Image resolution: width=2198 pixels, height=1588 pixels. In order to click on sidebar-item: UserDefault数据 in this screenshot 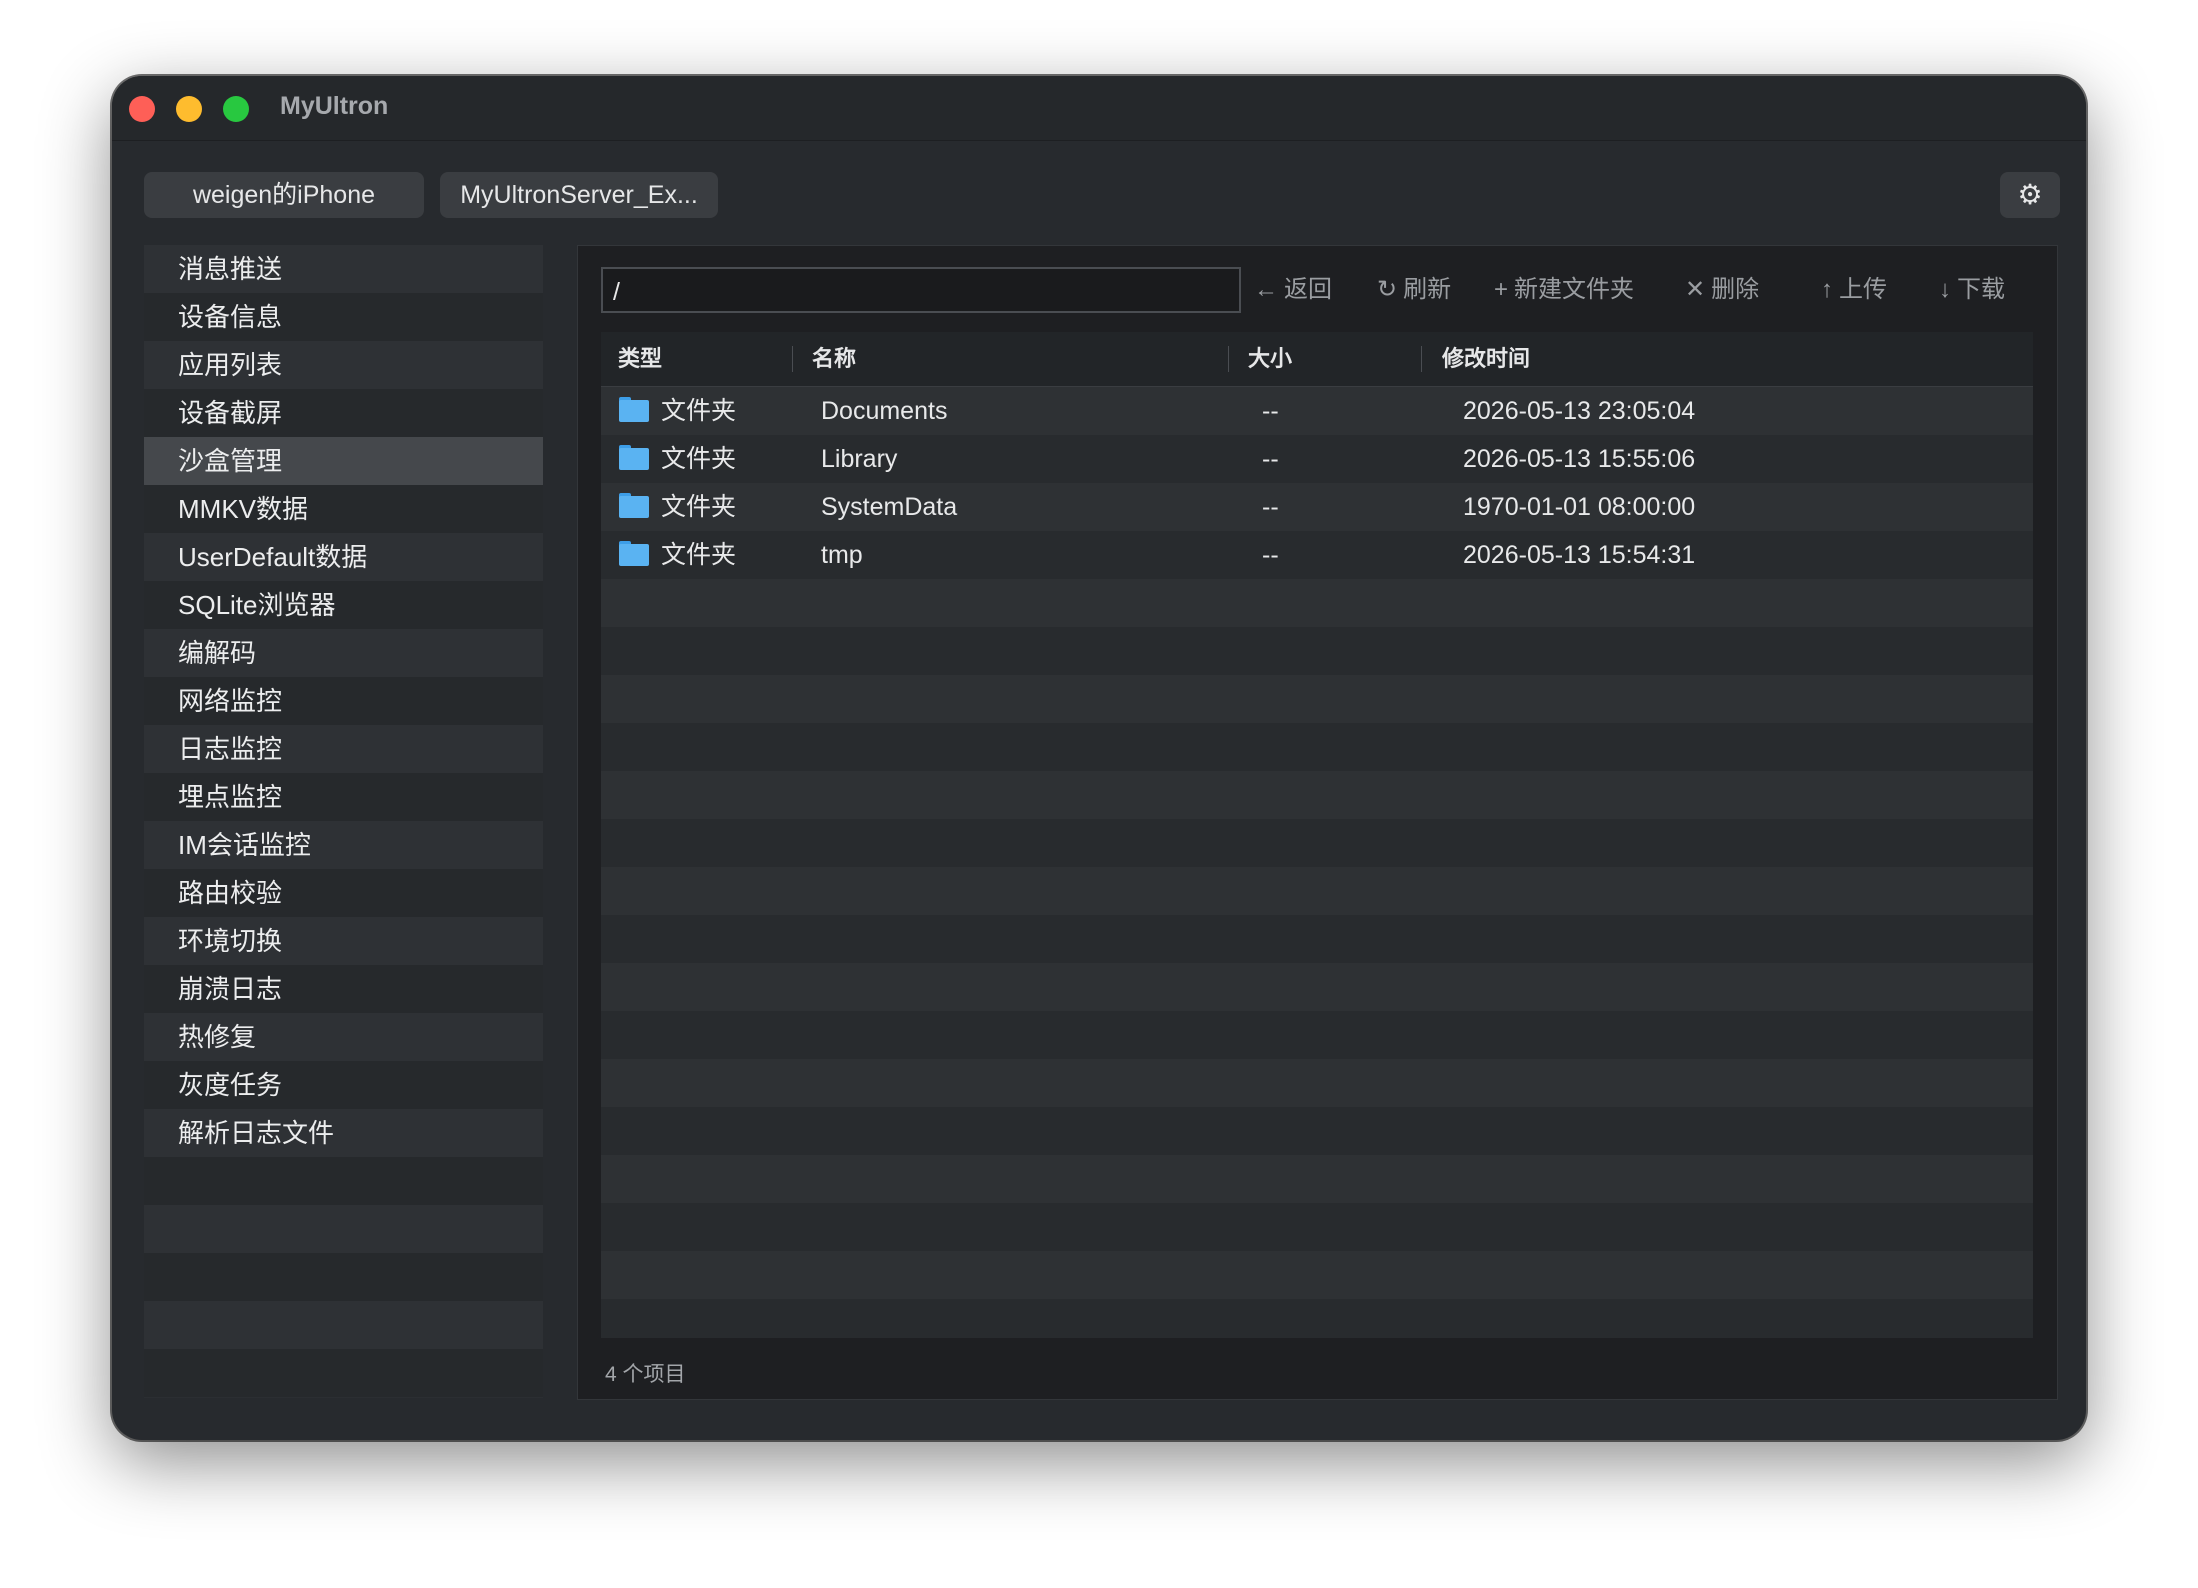, I will do `click(343, 557)`.